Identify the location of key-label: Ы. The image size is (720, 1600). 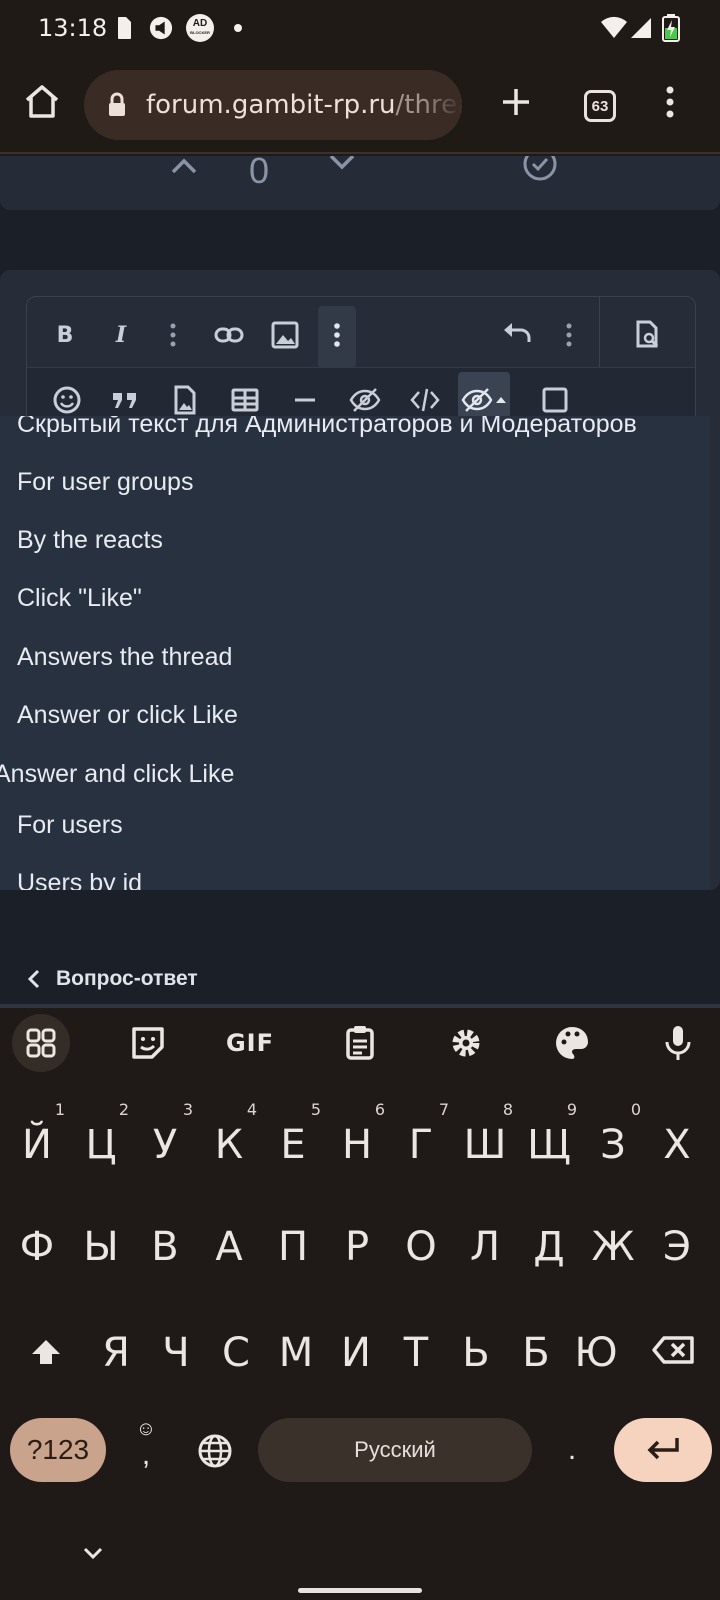
(101, 1247).